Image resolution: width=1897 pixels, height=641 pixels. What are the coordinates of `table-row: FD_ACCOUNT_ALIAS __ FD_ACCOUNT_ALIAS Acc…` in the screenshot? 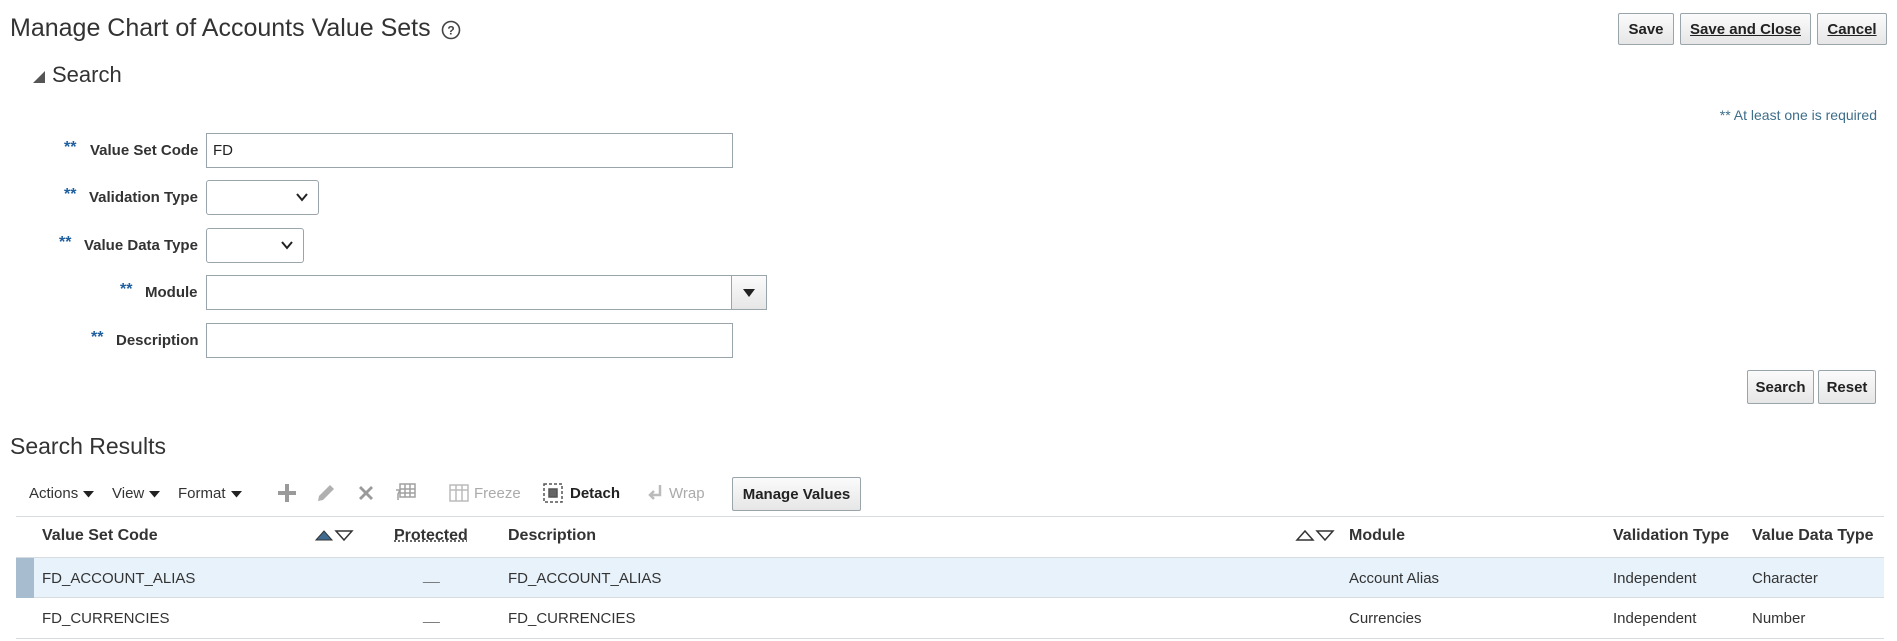 It's located at (950, 577).